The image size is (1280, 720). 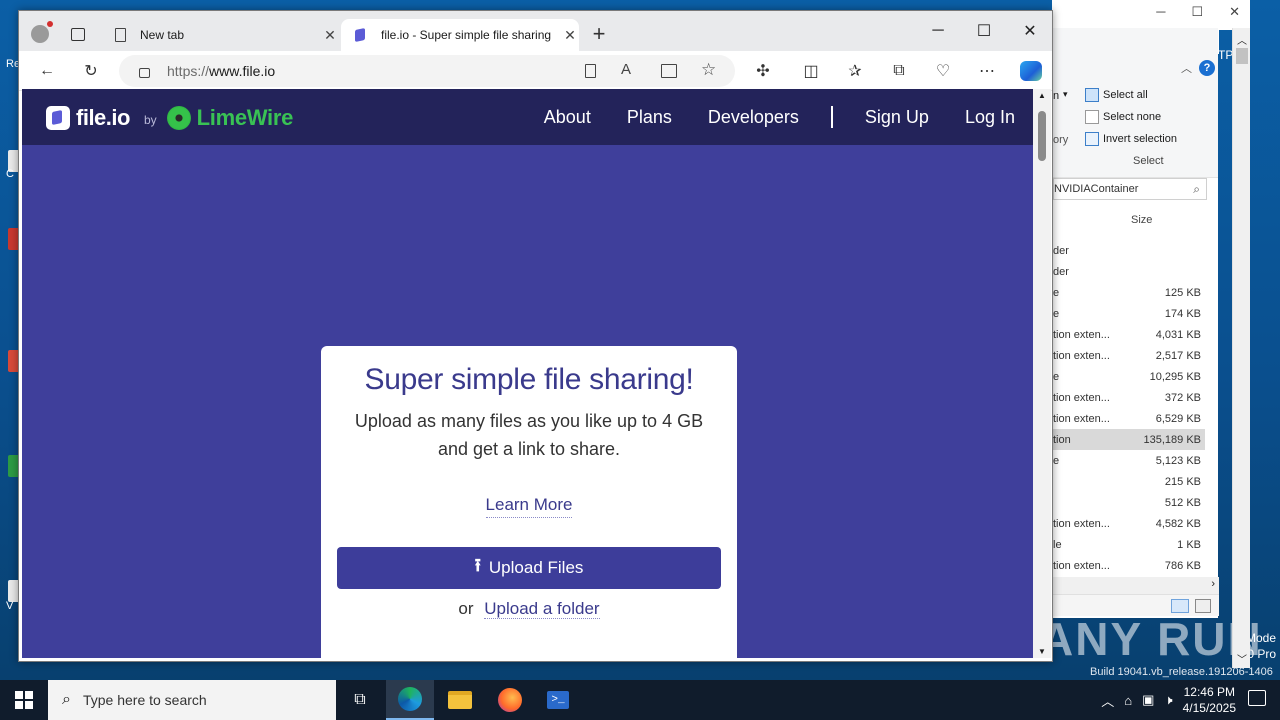 I want to click on file-row: e 174 KB, so click(x=1129, y=313).